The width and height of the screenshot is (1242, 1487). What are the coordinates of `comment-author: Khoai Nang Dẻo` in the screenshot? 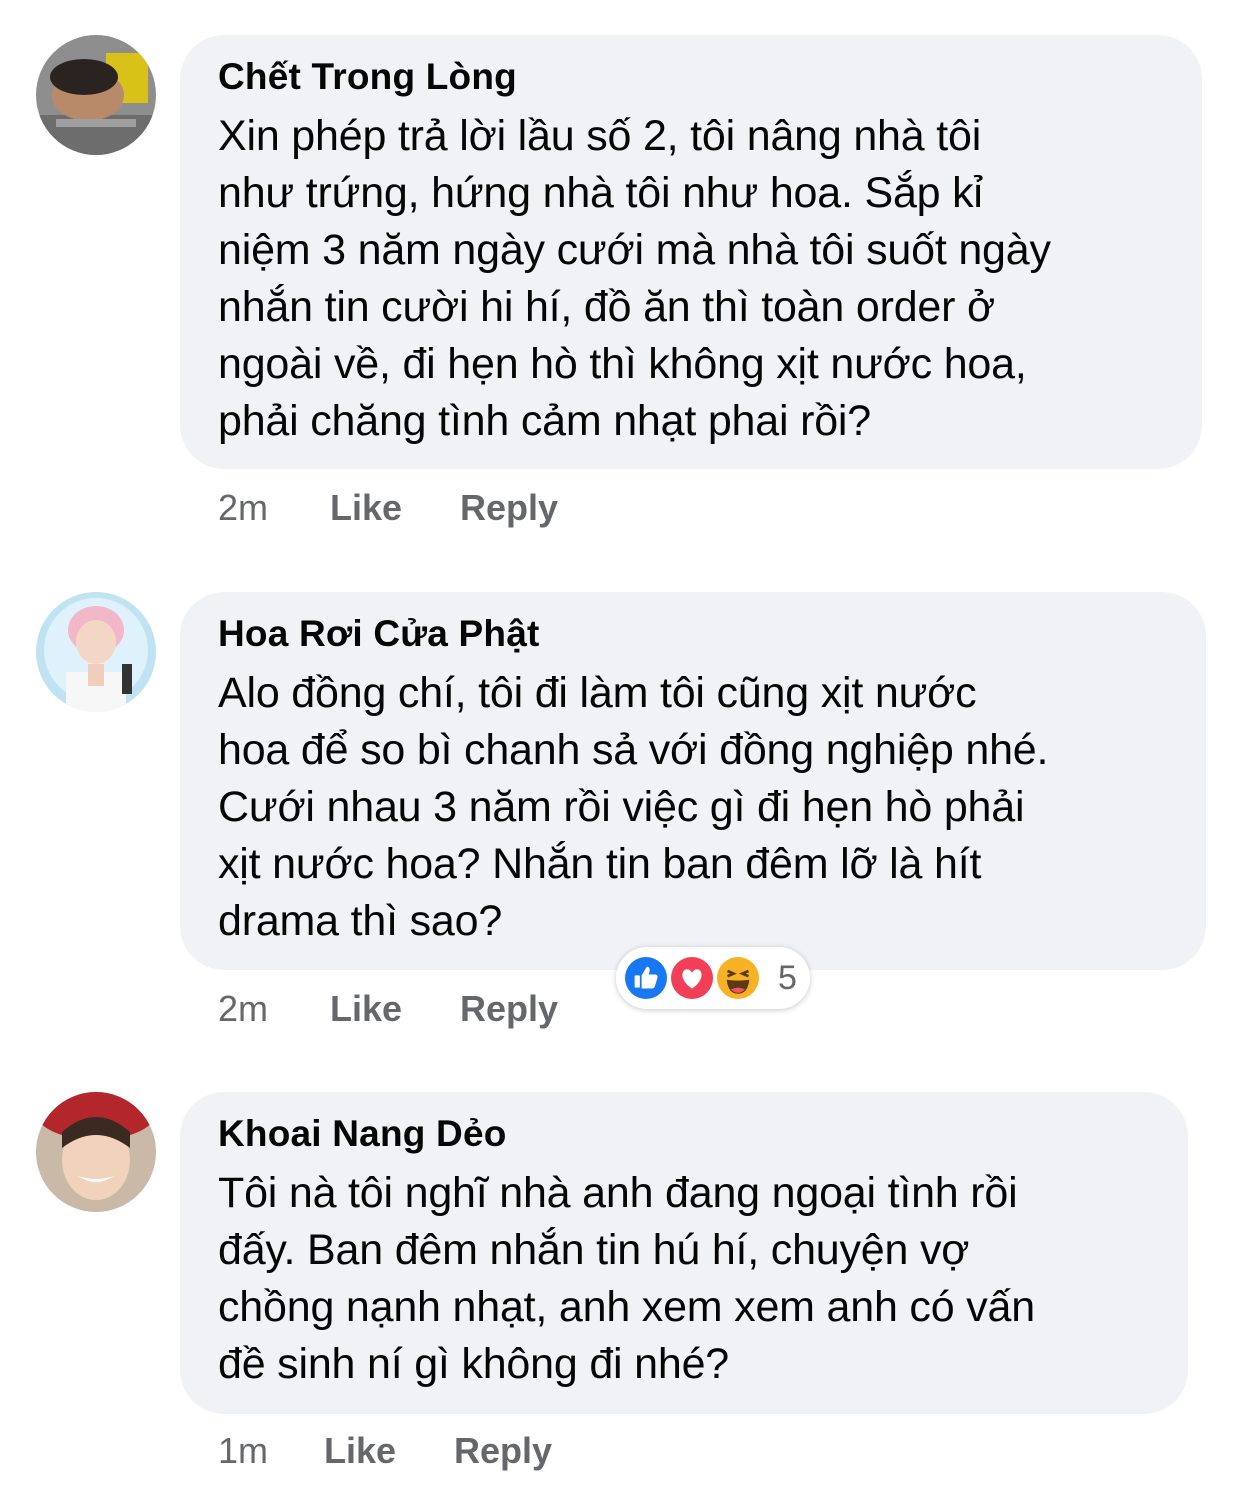 It's located at (685, 1134).